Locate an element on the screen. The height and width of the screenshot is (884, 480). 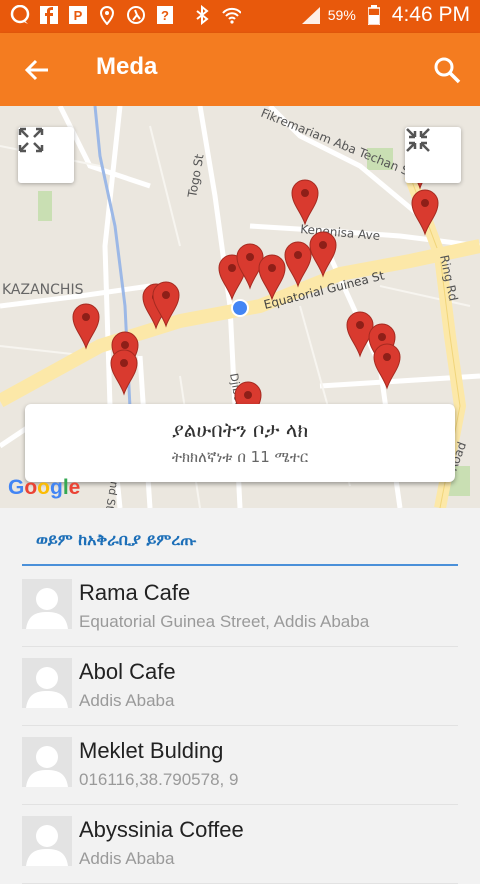
battery-percentage: 59% is located at coordinates (341, 15).